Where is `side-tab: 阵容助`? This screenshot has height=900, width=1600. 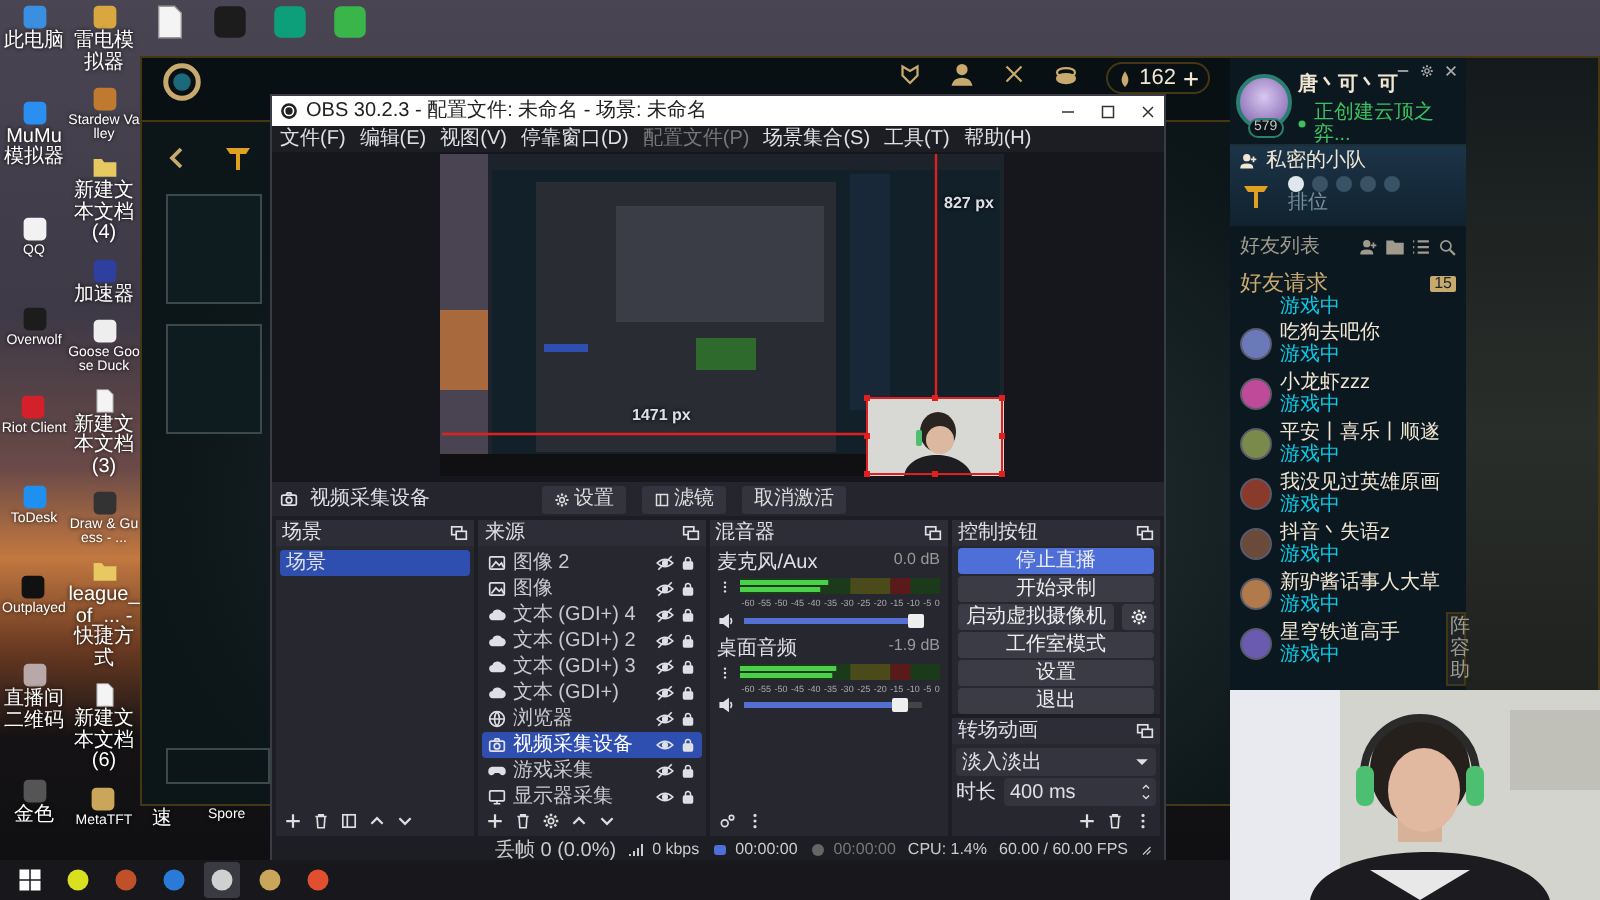 side-tab: 阵容助 is located at coordinates (1456, 649).